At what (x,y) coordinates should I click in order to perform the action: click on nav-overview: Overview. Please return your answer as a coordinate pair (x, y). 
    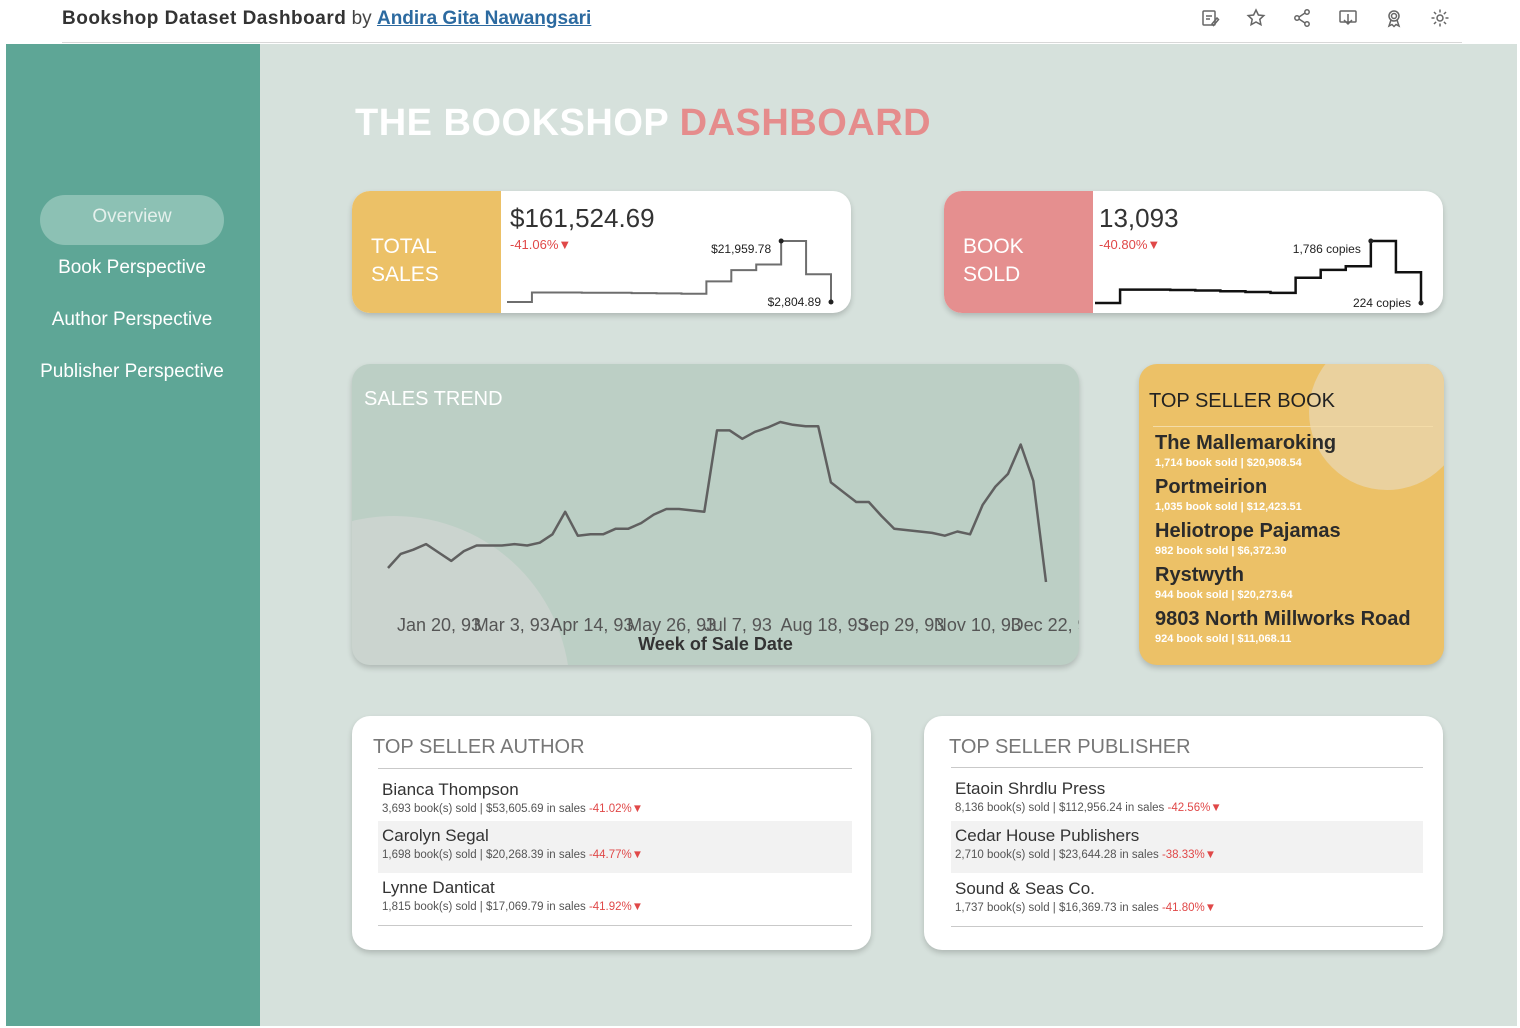
    Looking at the image, I should click on (132, 220).